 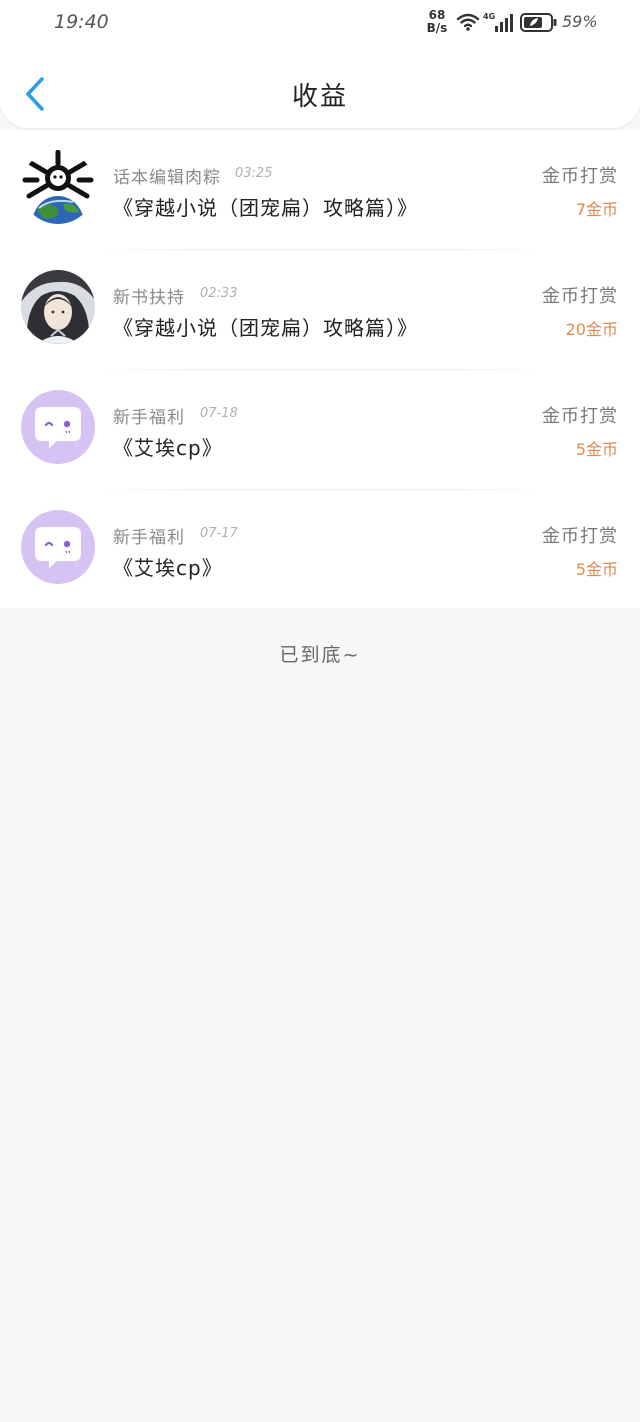 What do you see at coordinates (219, 413) in the screenshot?
I see `record-time: 07-18` at bounding box center [219, 413].